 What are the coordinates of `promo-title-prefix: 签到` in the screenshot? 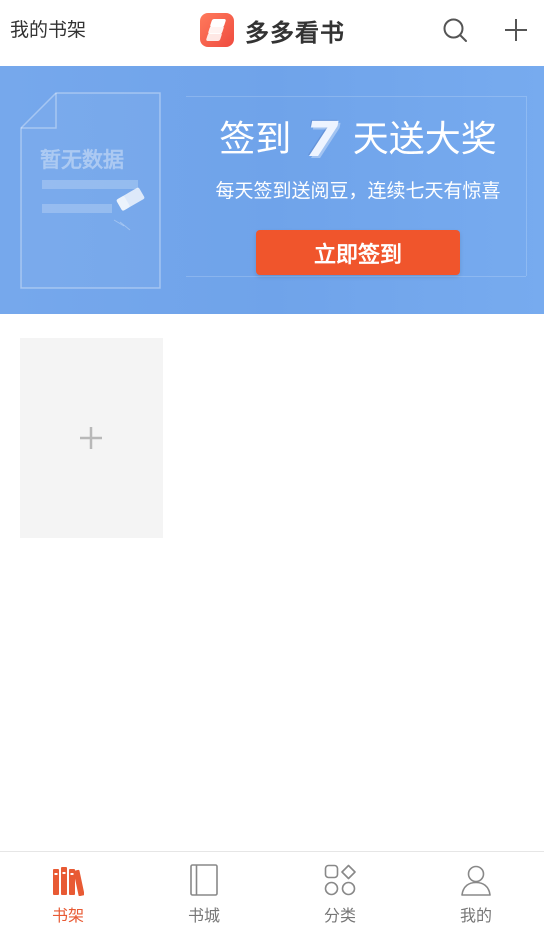 It's located at (255, 139).